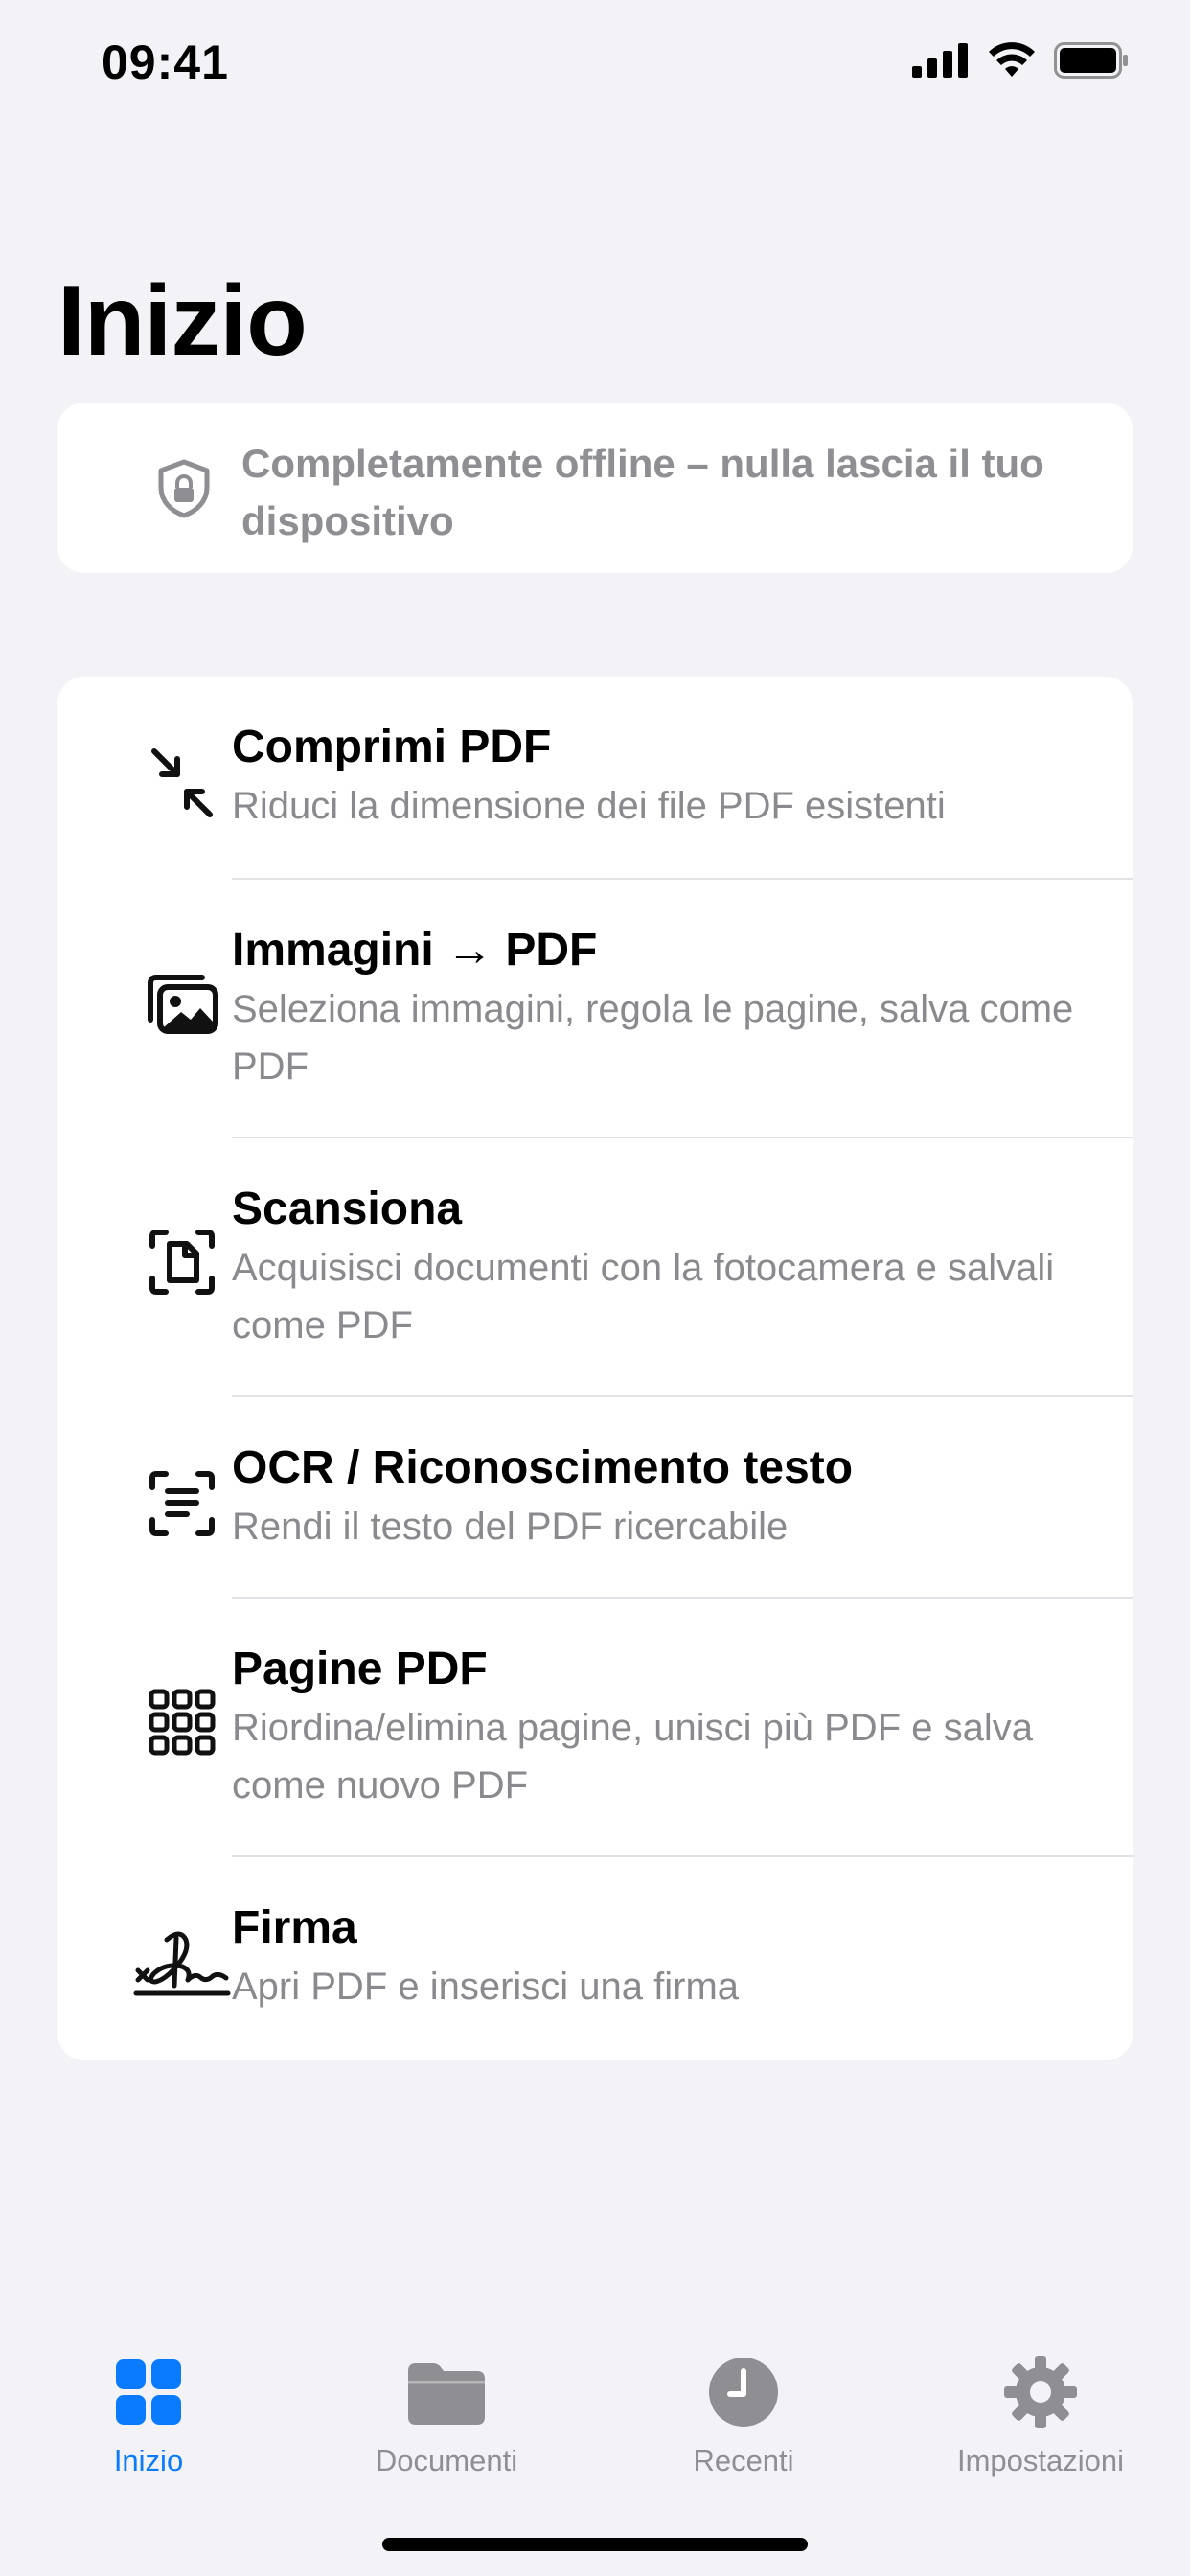  What do you see at coordinates (595, 2544) in the screenshot?
I see `home-indicator` at bounding box center [595, 2544].